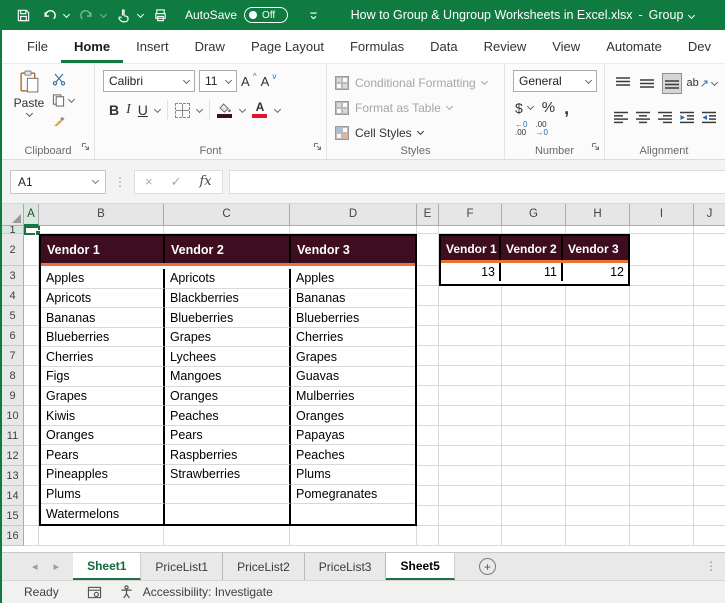 This screenshot has height=603, width=725. I want to click on column-header: F, so click(470, 215).